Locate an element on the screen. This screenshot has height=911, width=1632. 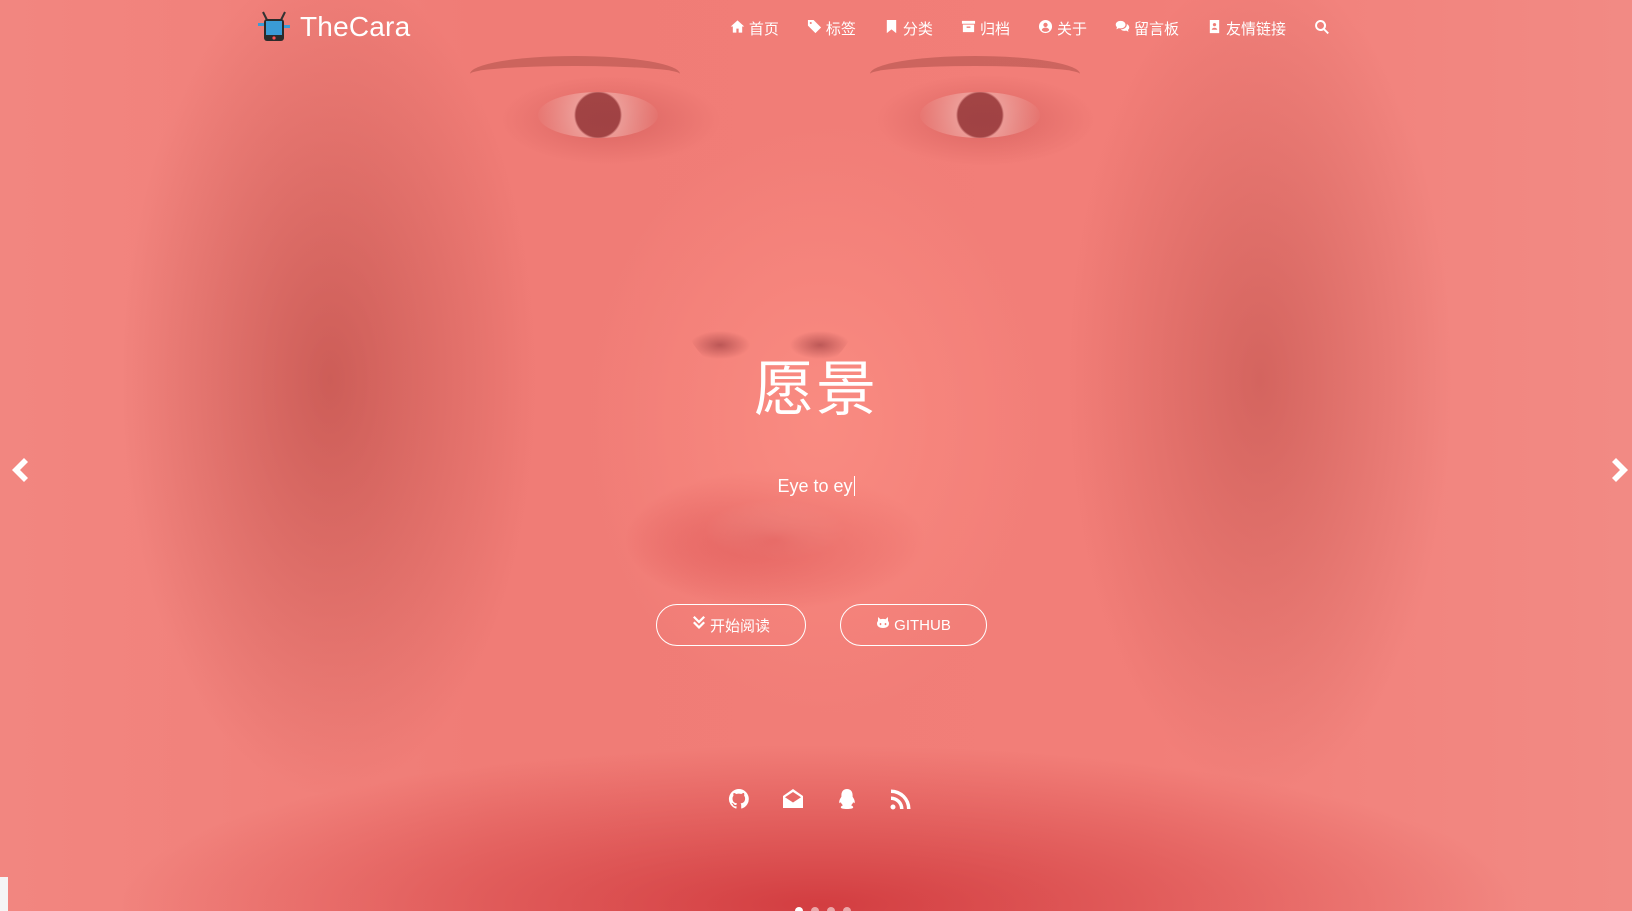
eye-left is located at coordinates (598, 115).